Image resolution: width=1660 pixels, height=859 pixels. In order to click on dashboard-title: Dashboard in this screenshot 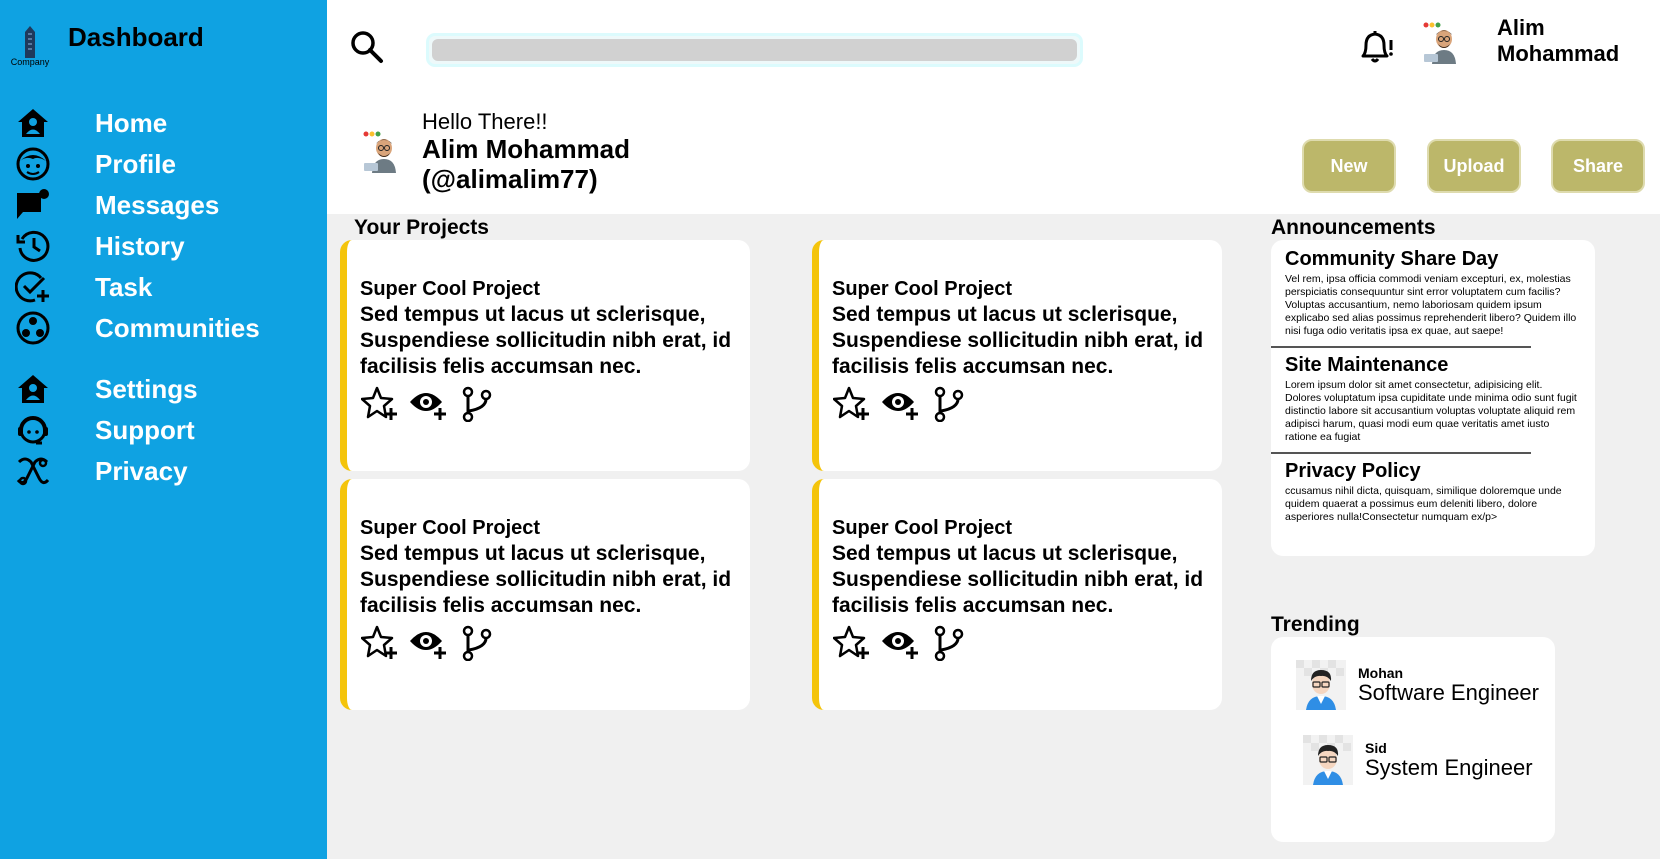, I will do `click(136, 37)`.